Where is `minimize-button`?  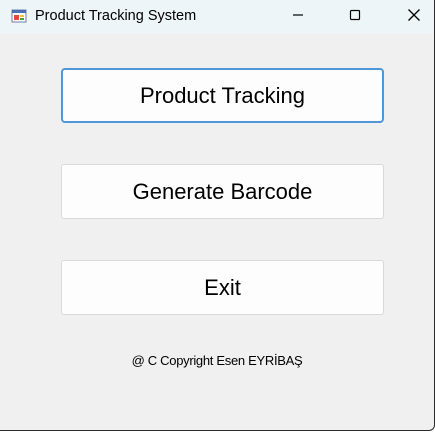 minimize-button is located at coordinates (298, 17).